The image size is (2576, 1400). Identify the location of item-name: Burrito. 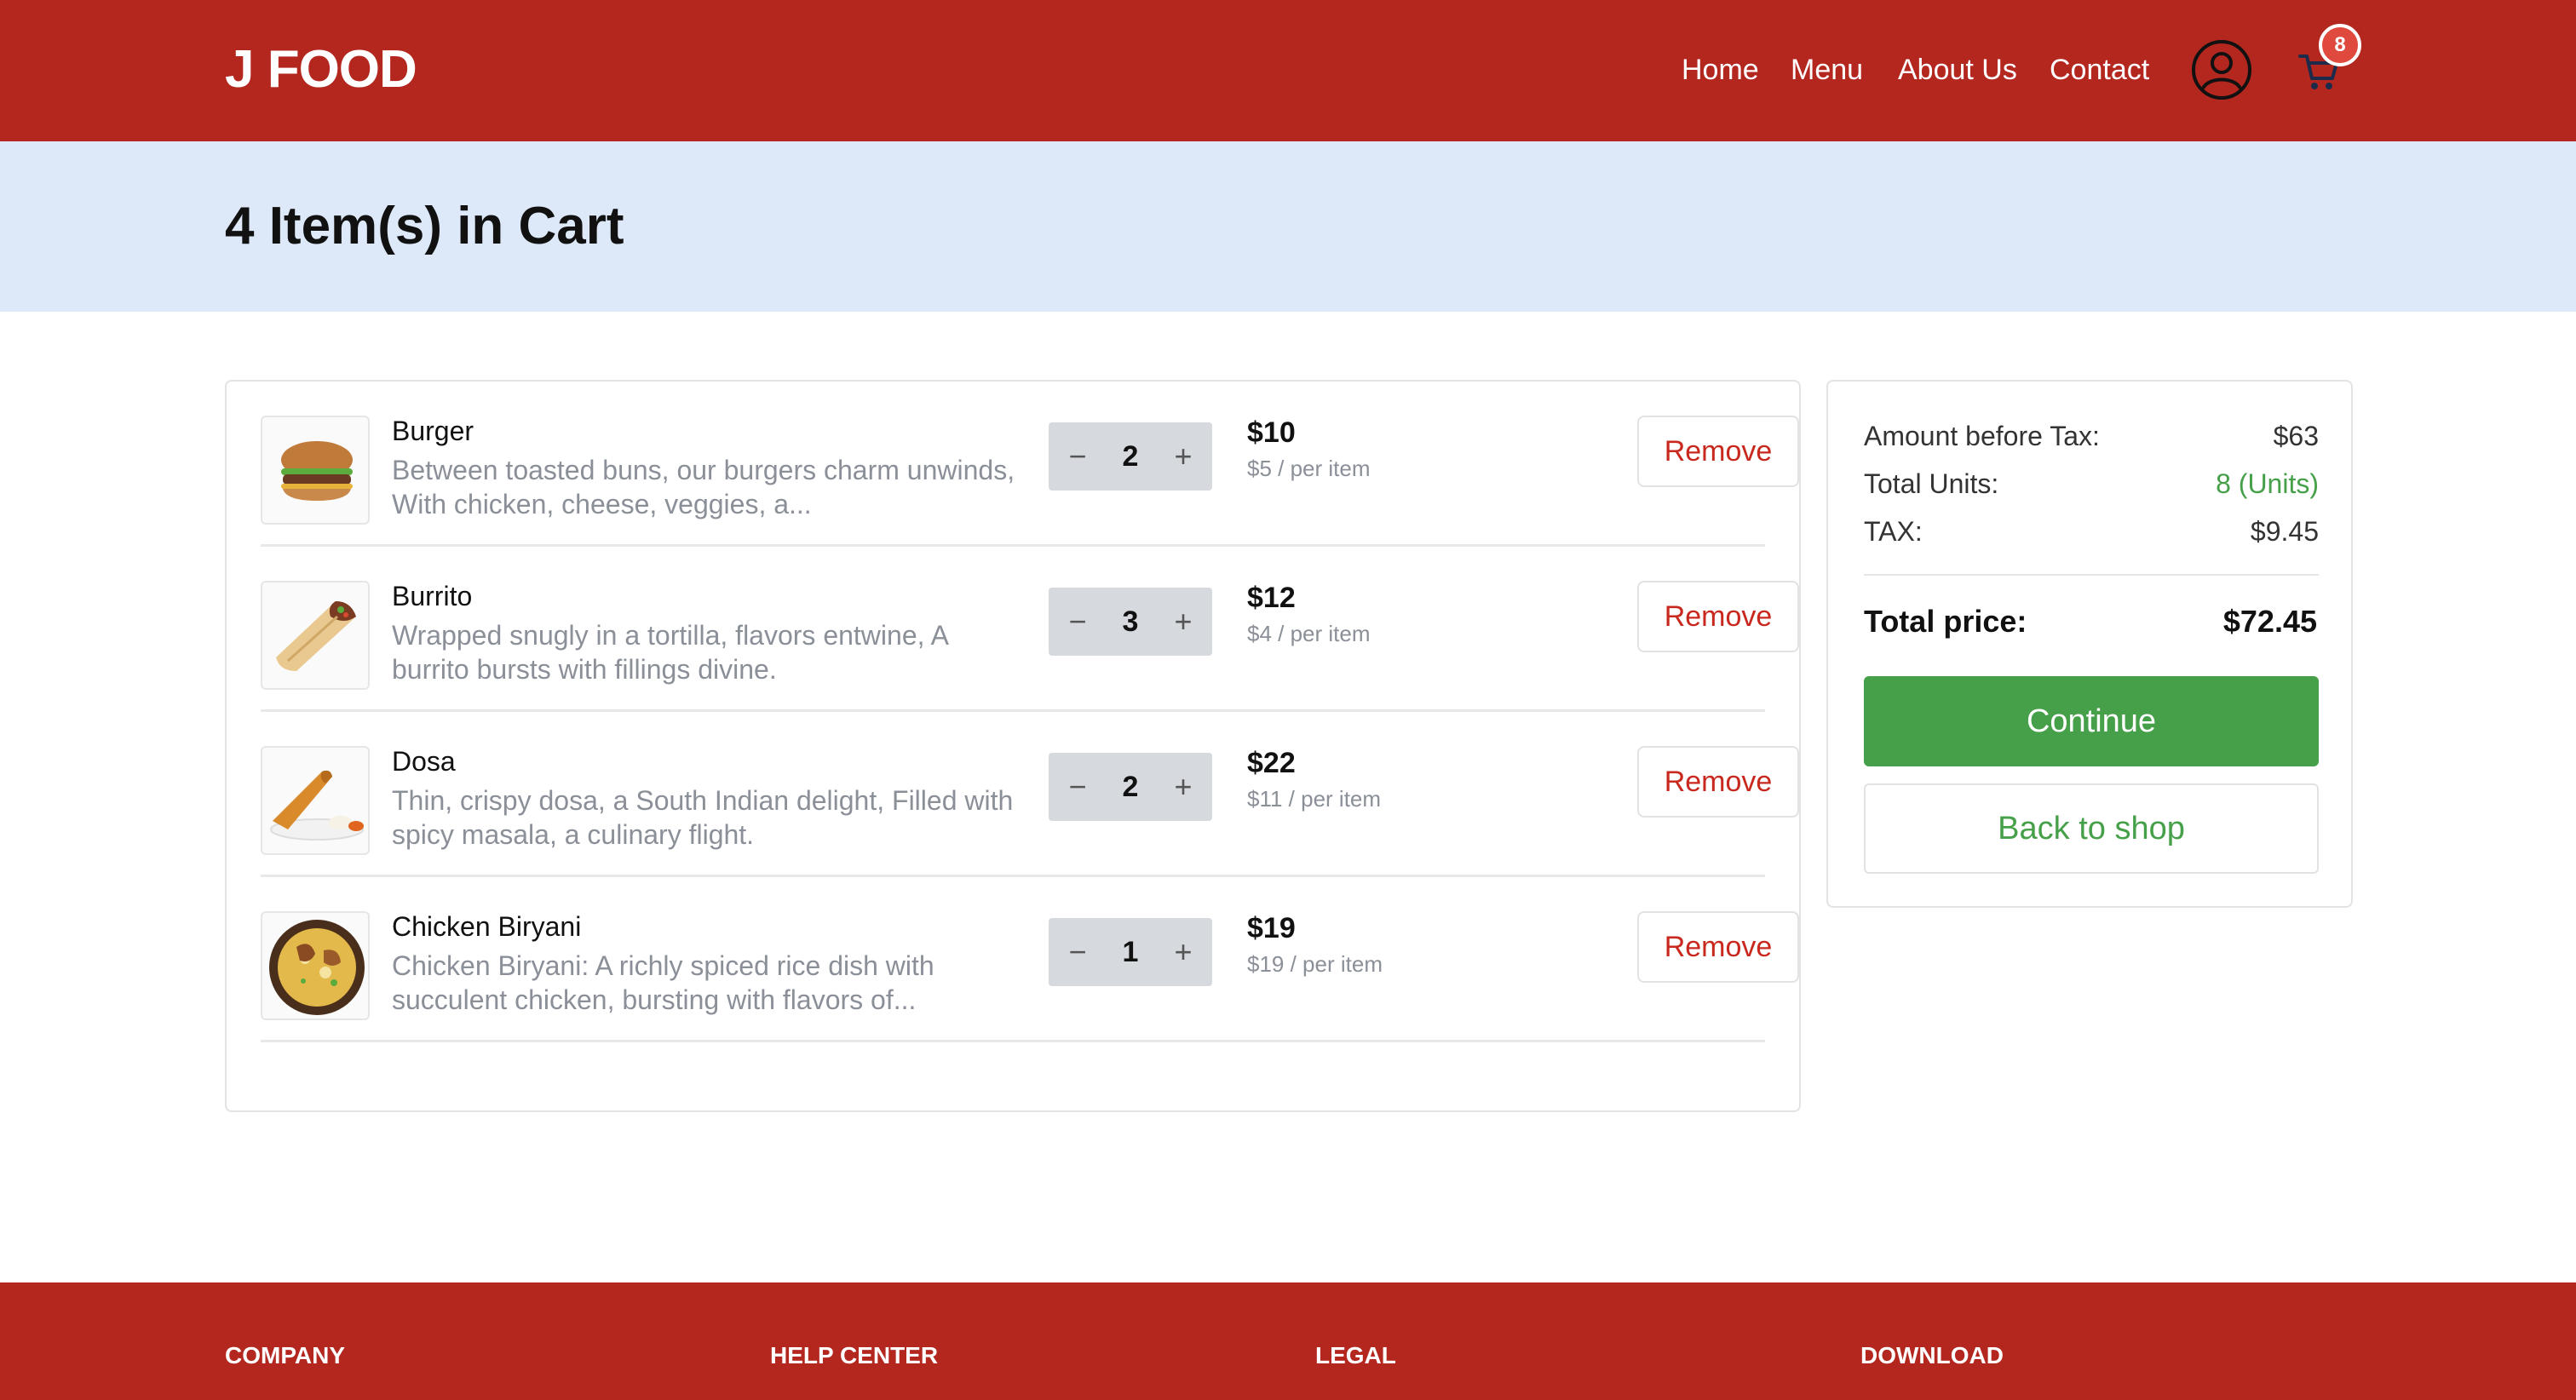
(433, 596).